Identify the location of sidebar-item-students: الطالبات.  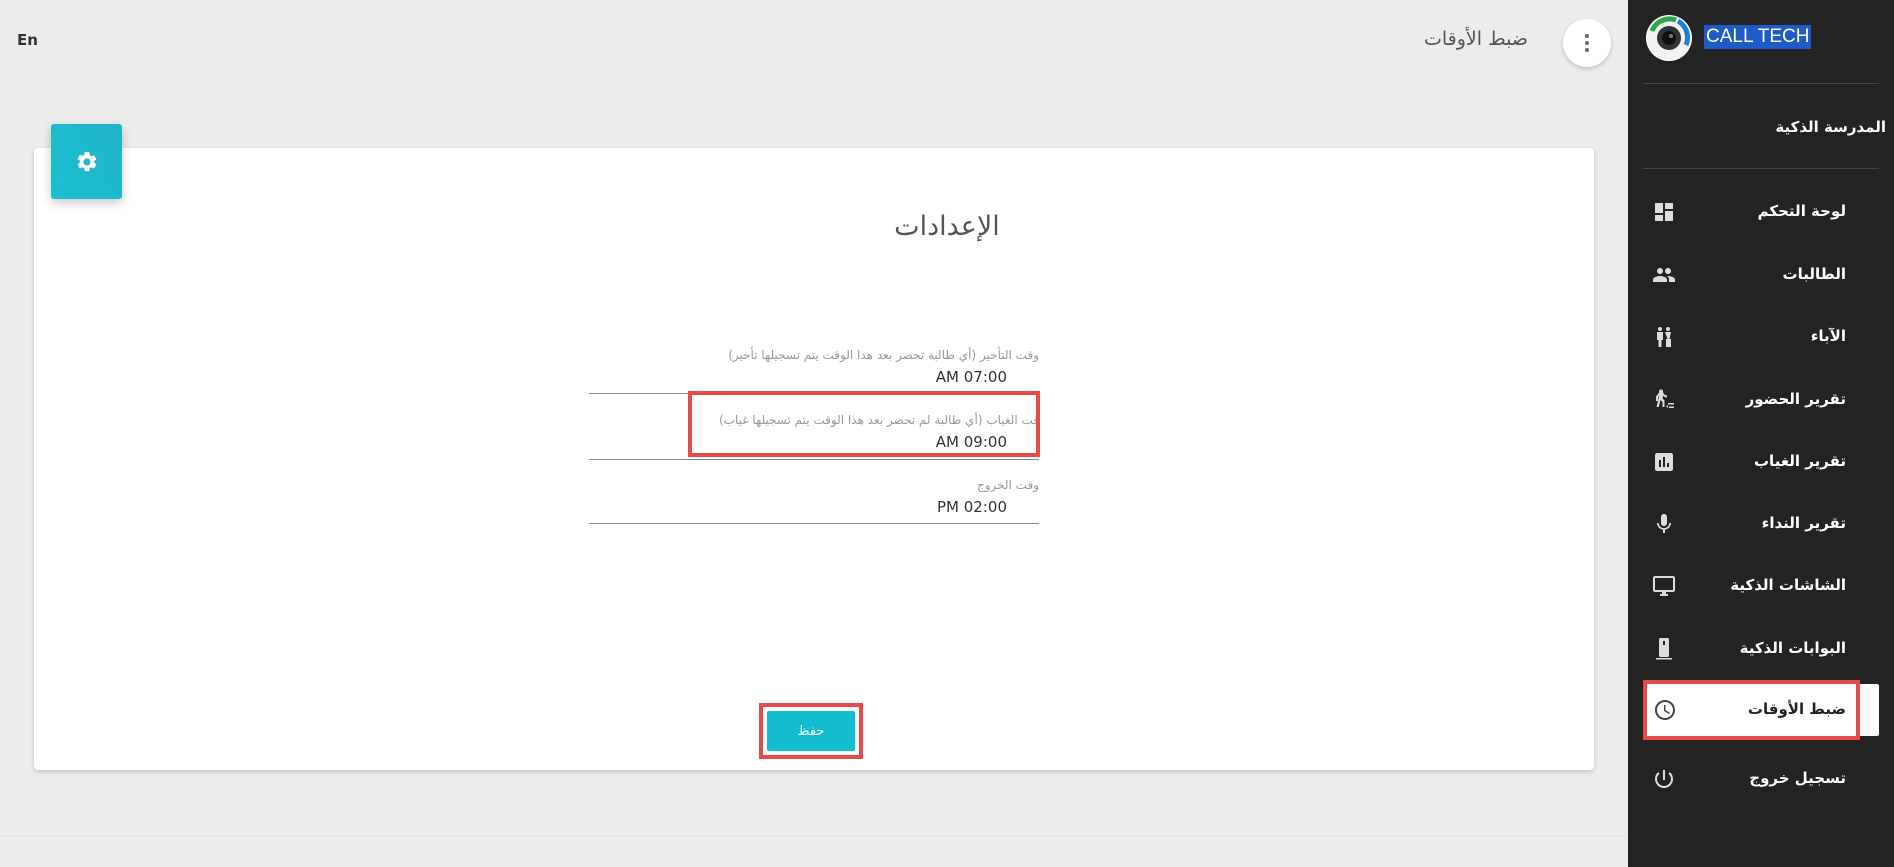
(1761, 275).